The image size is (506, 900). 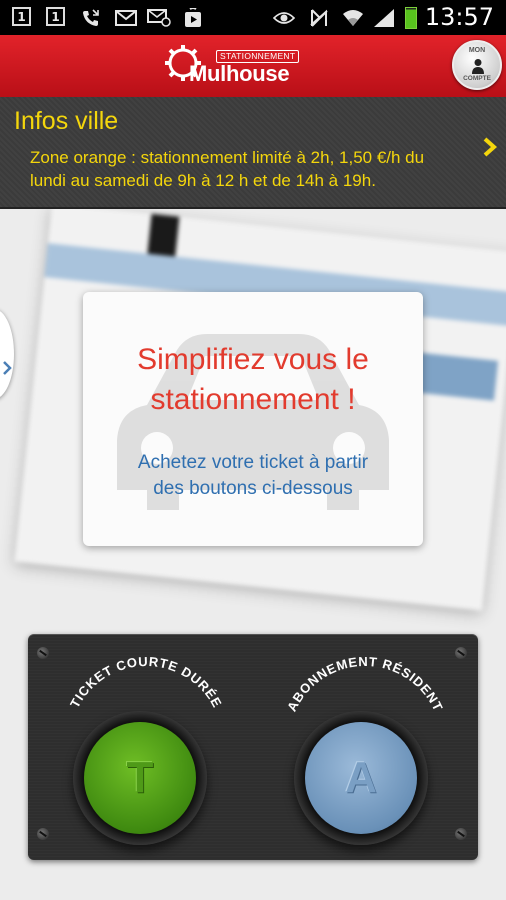 I want to click on account-label-top: MON, so click(x=477, y=50).